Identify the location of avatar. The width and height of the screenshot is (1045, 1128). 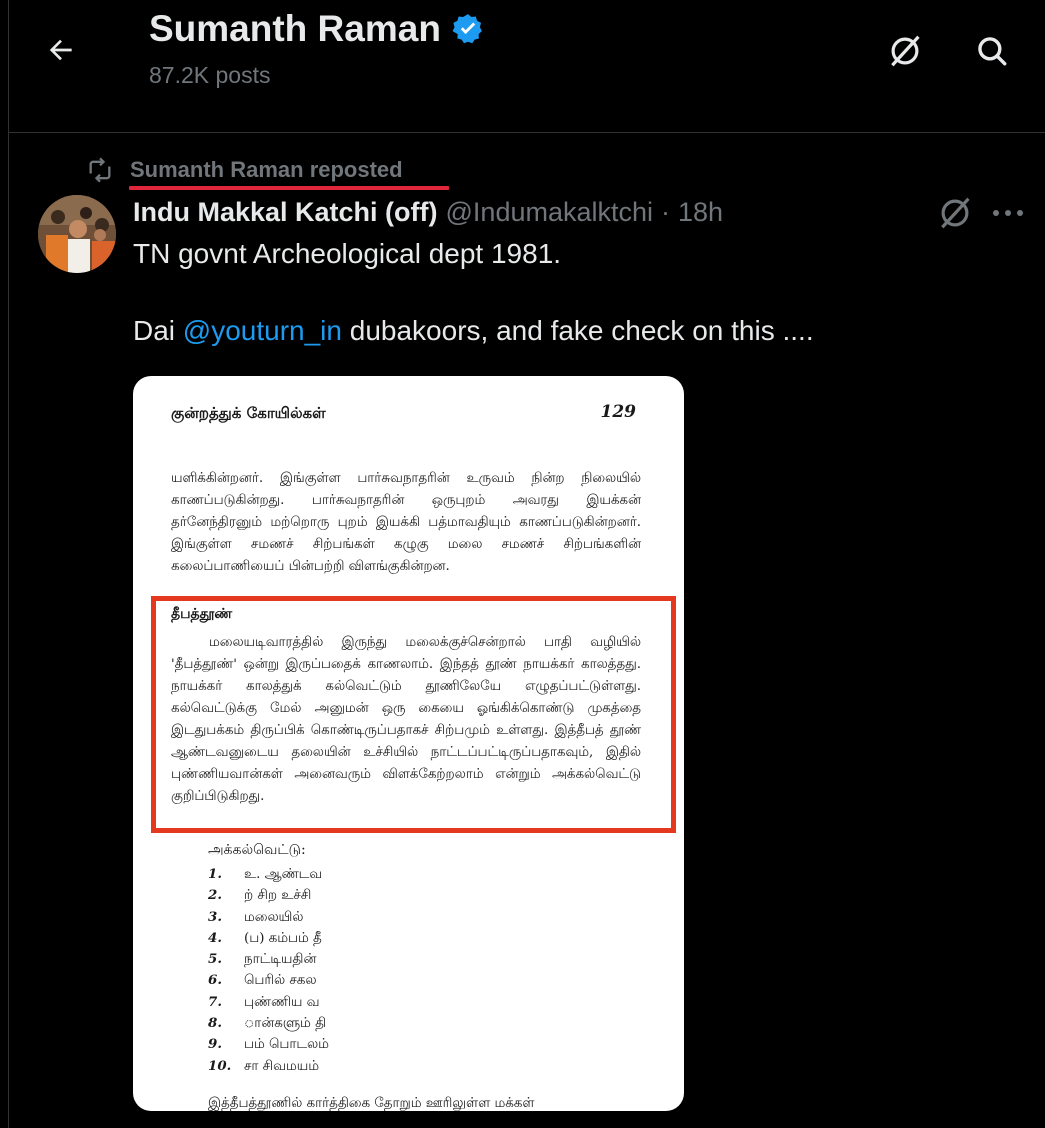
(77, 234).